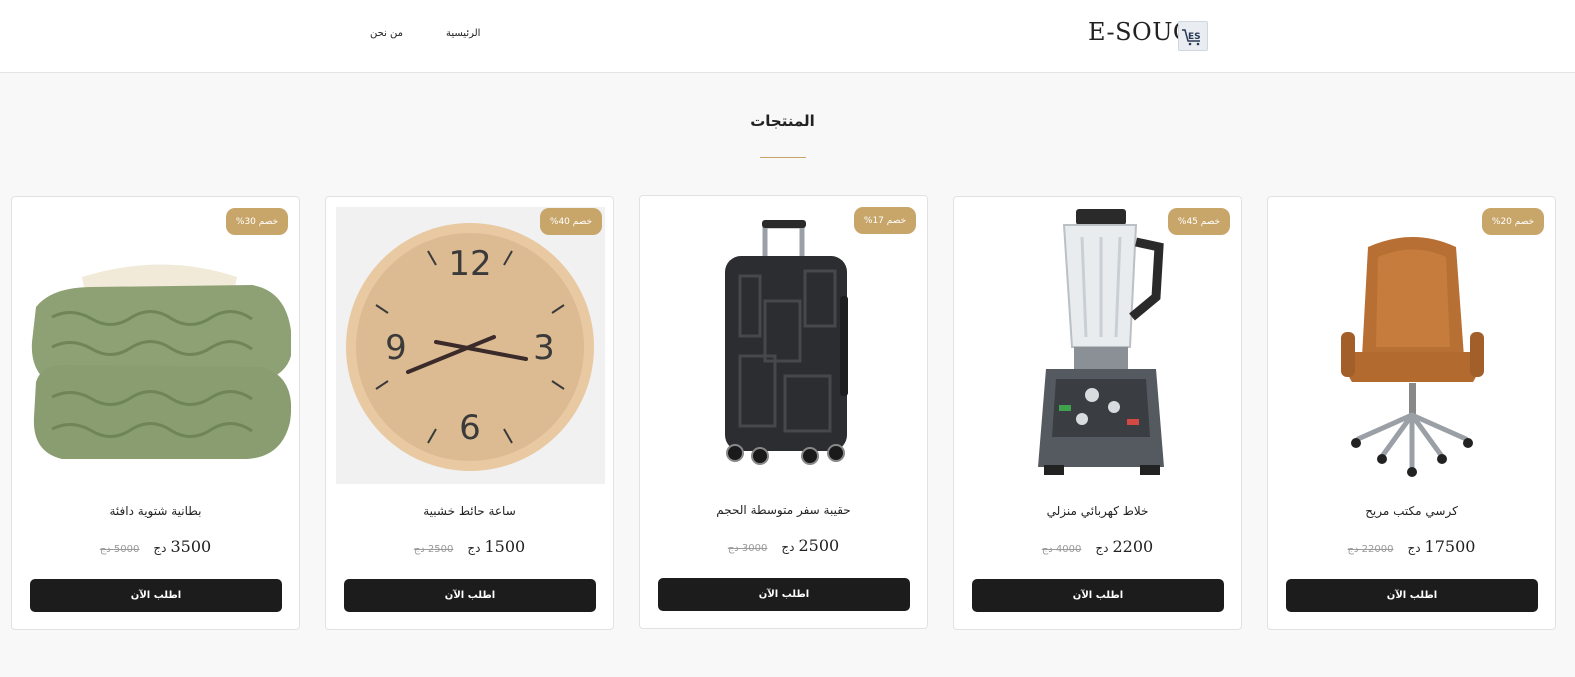 The image size is (1575, 677). What do you see at coordinates (1098, 345) in the screenshot?
I see `blender-image` at bounding box center [1098, 345].